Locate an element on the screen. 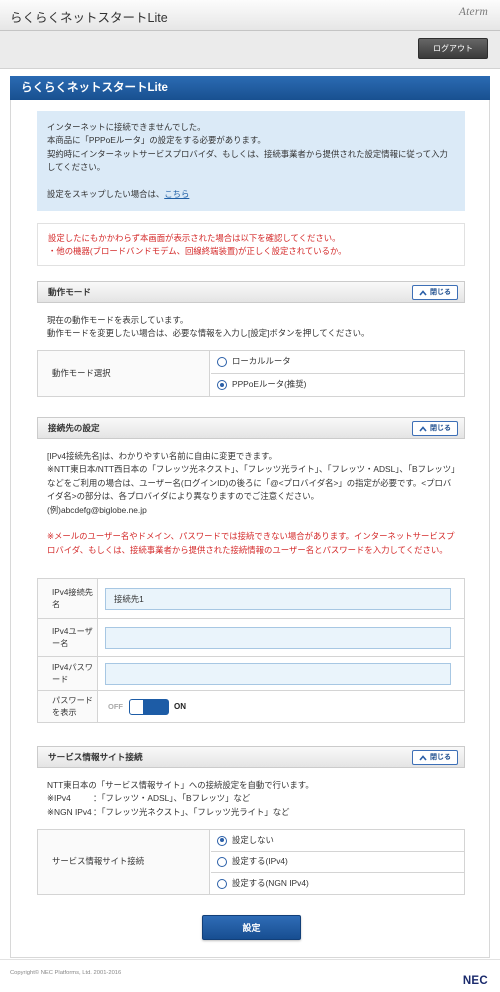 This screenshot has width=500, height=992. label-text: IPv4接続先名 is located at coordinates (72, 598).